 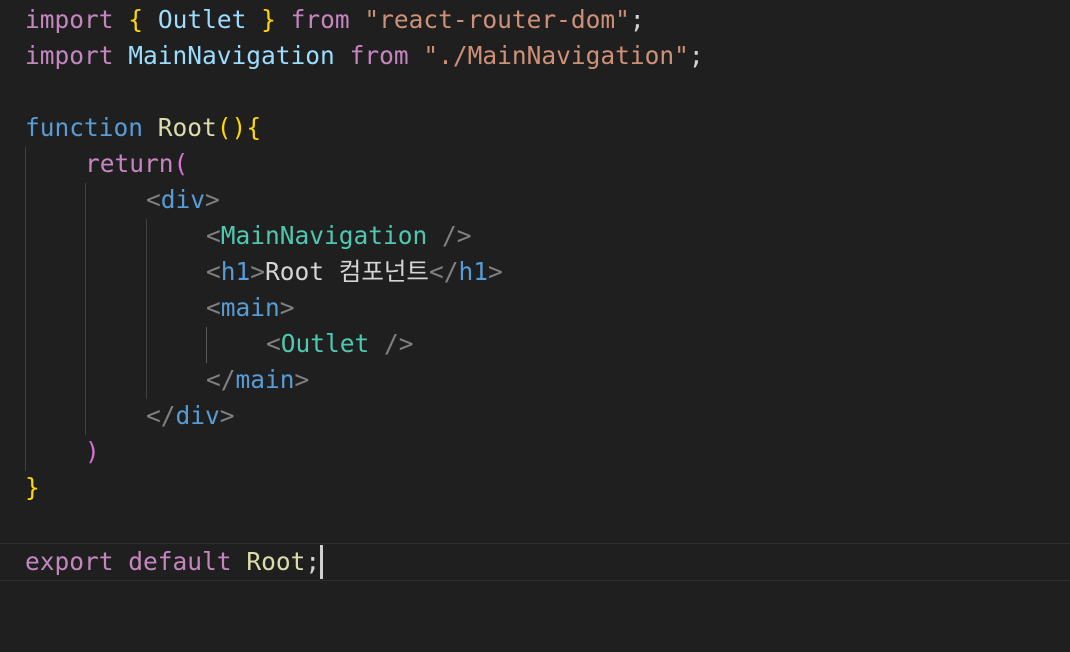 What do you see at coordinates (181, 163) in the screenshot?
I see `paren-open: (` at bounding box center [181, 163].